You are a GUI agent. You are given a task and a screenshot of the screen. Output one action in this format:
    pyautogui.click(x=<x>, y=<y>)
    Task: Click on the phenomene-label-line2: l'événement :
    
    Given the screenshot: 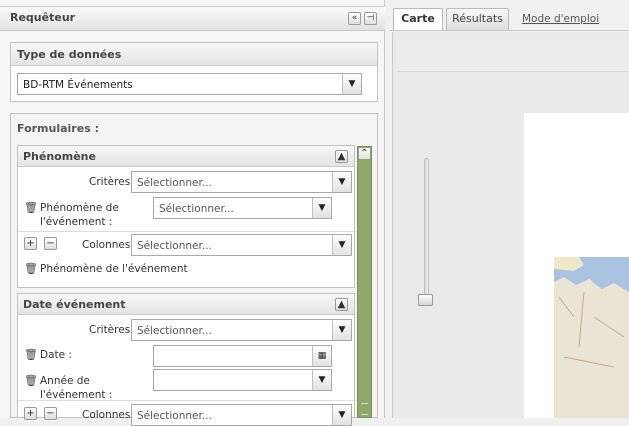 What is the action you would take?
    pyautogui.click(x=76, y=222)
    